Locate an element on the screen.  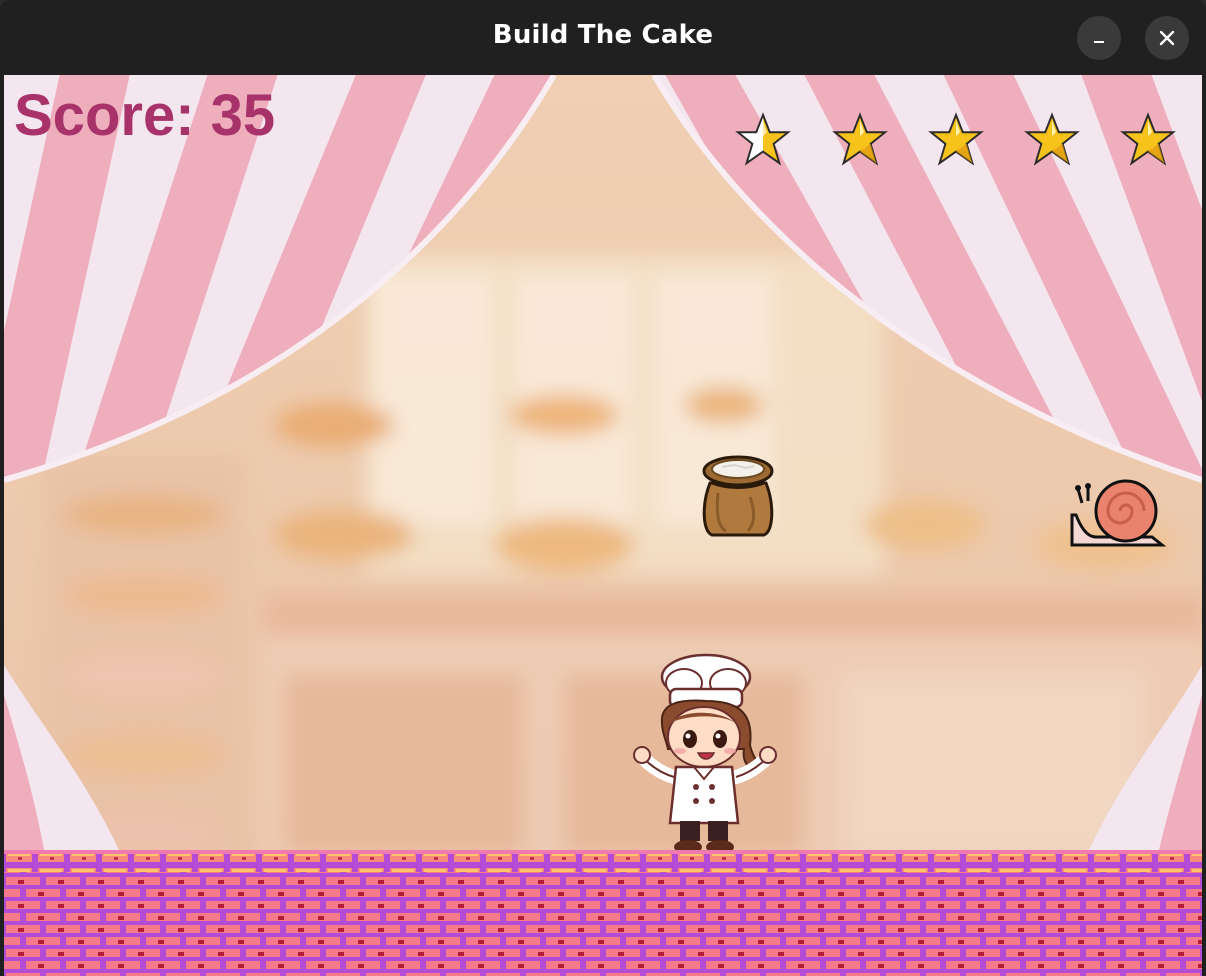
window-title: Build The Cake is located at coordinates (603, 35).